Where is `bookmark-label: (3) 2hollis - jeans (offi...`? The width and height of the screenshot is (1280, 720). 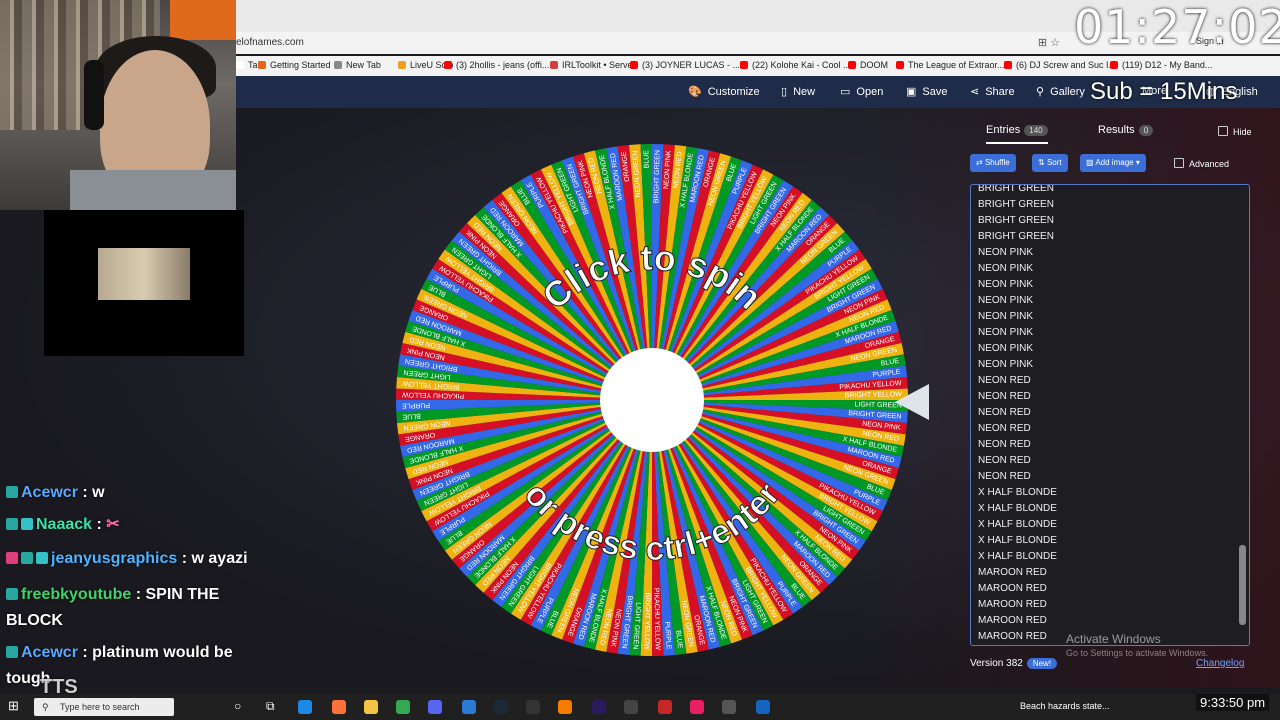
bookmark-label: (3) 2hollis - jeans (offi... is located at coordinates (503, 65).